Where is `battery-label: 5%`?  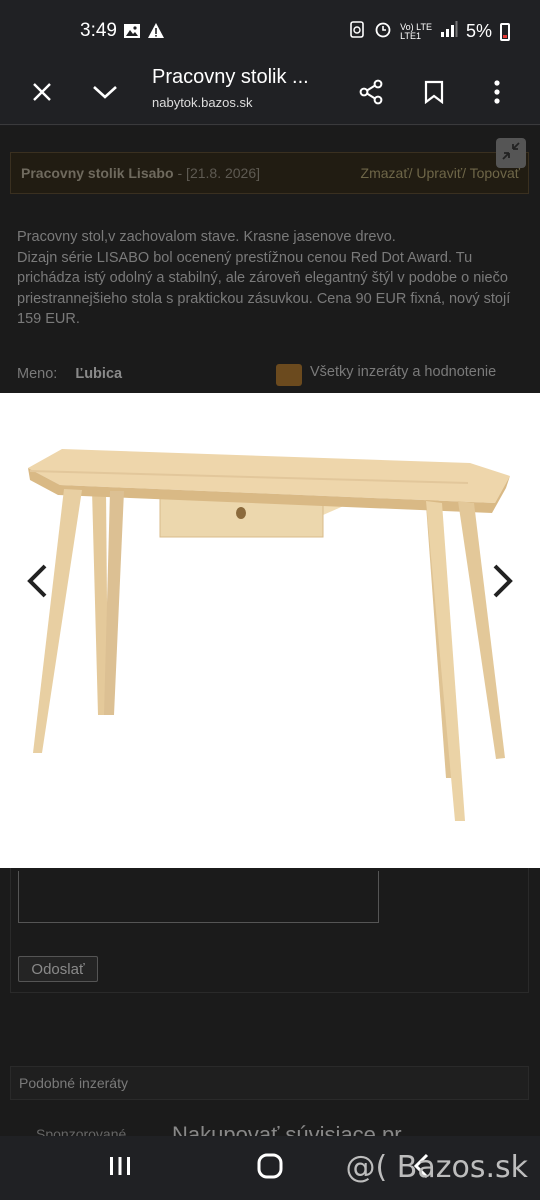 battery-label: 5% is located at coordinates (478, 31).